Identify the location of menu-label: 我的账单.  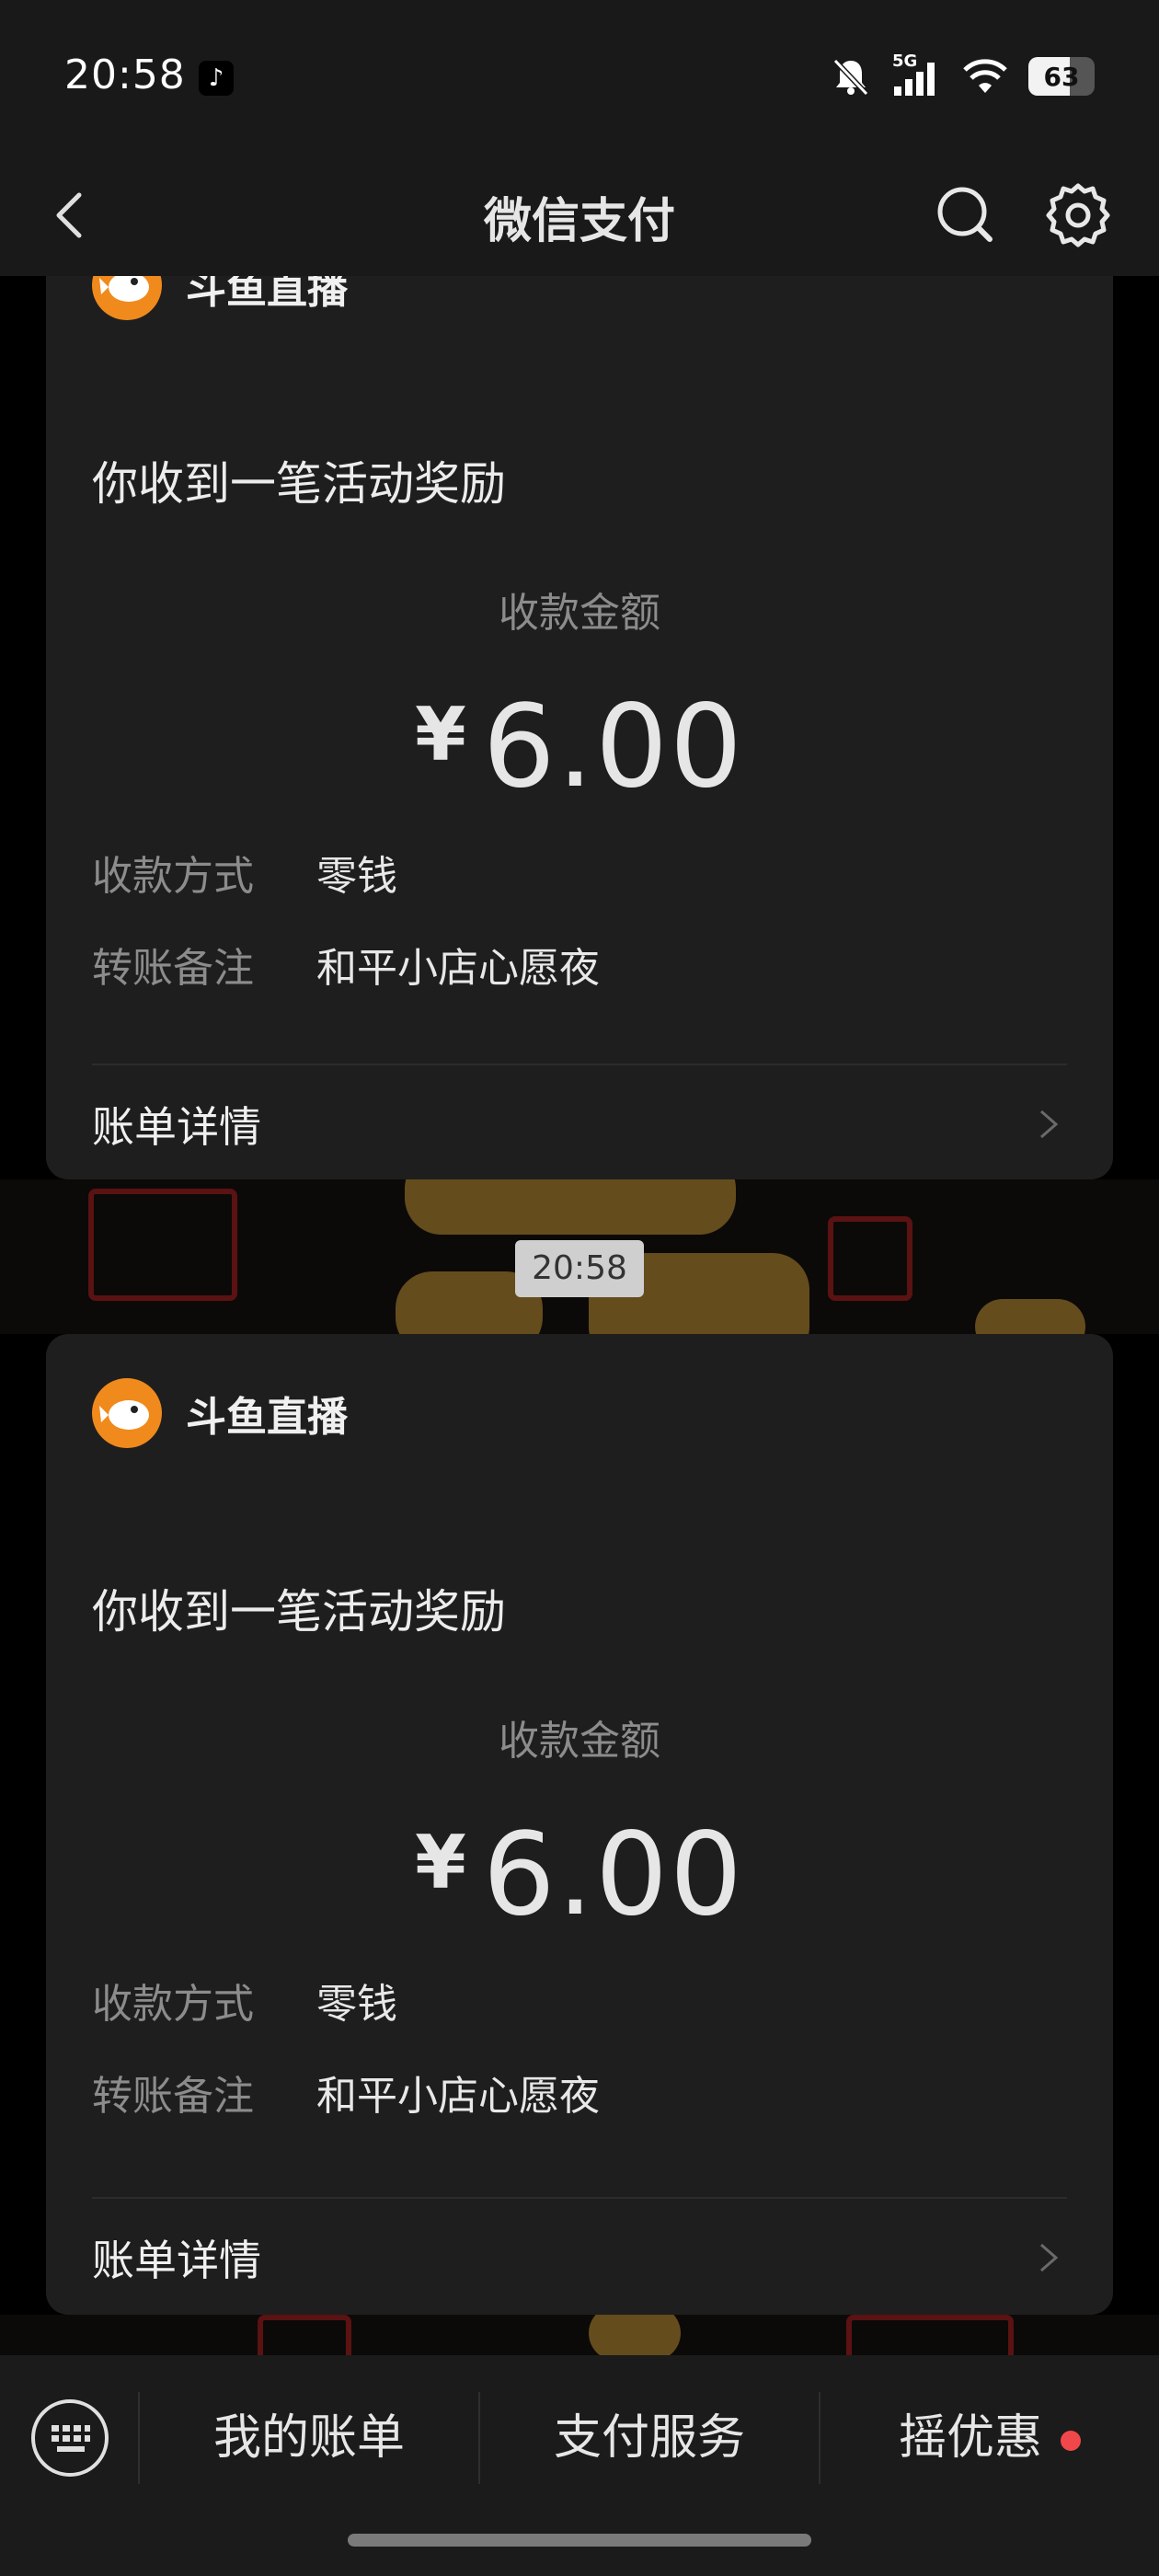
(308, 2438).